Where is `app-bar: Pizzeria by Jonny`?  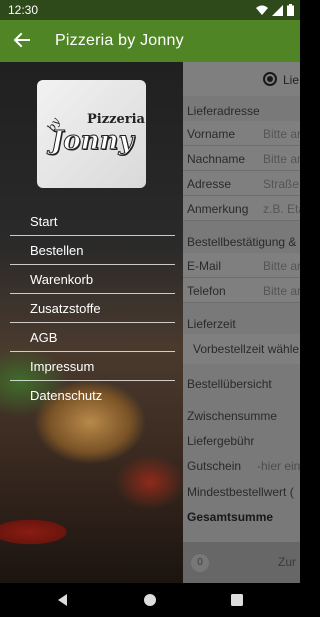
app-bar: Pizzeria by Jonny is located at coordinates (150, 41).